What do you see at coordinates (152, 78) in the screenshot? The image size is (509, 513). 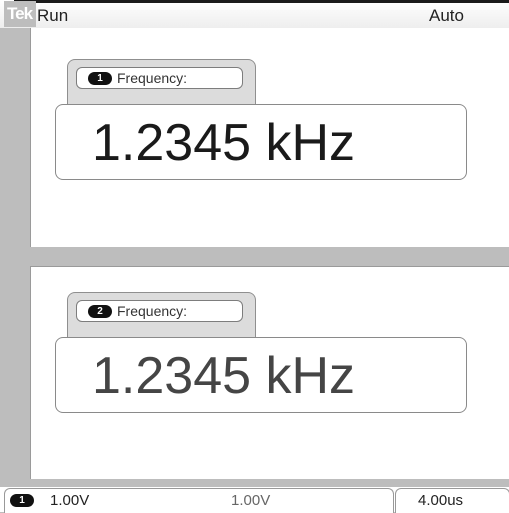 I see `measurement-label-1: Frequency:` at bounding box center [152, 78].